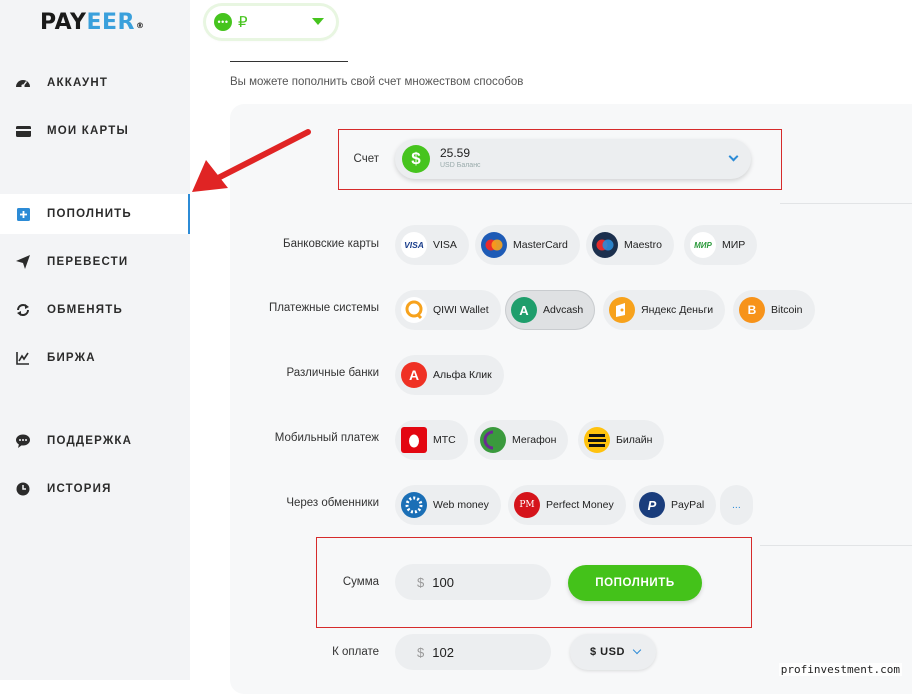 The height and width of the screenshot is (694, 912). I want to click on sidebar-item-label: МОИ КАРТЫ, so click(88, 131).